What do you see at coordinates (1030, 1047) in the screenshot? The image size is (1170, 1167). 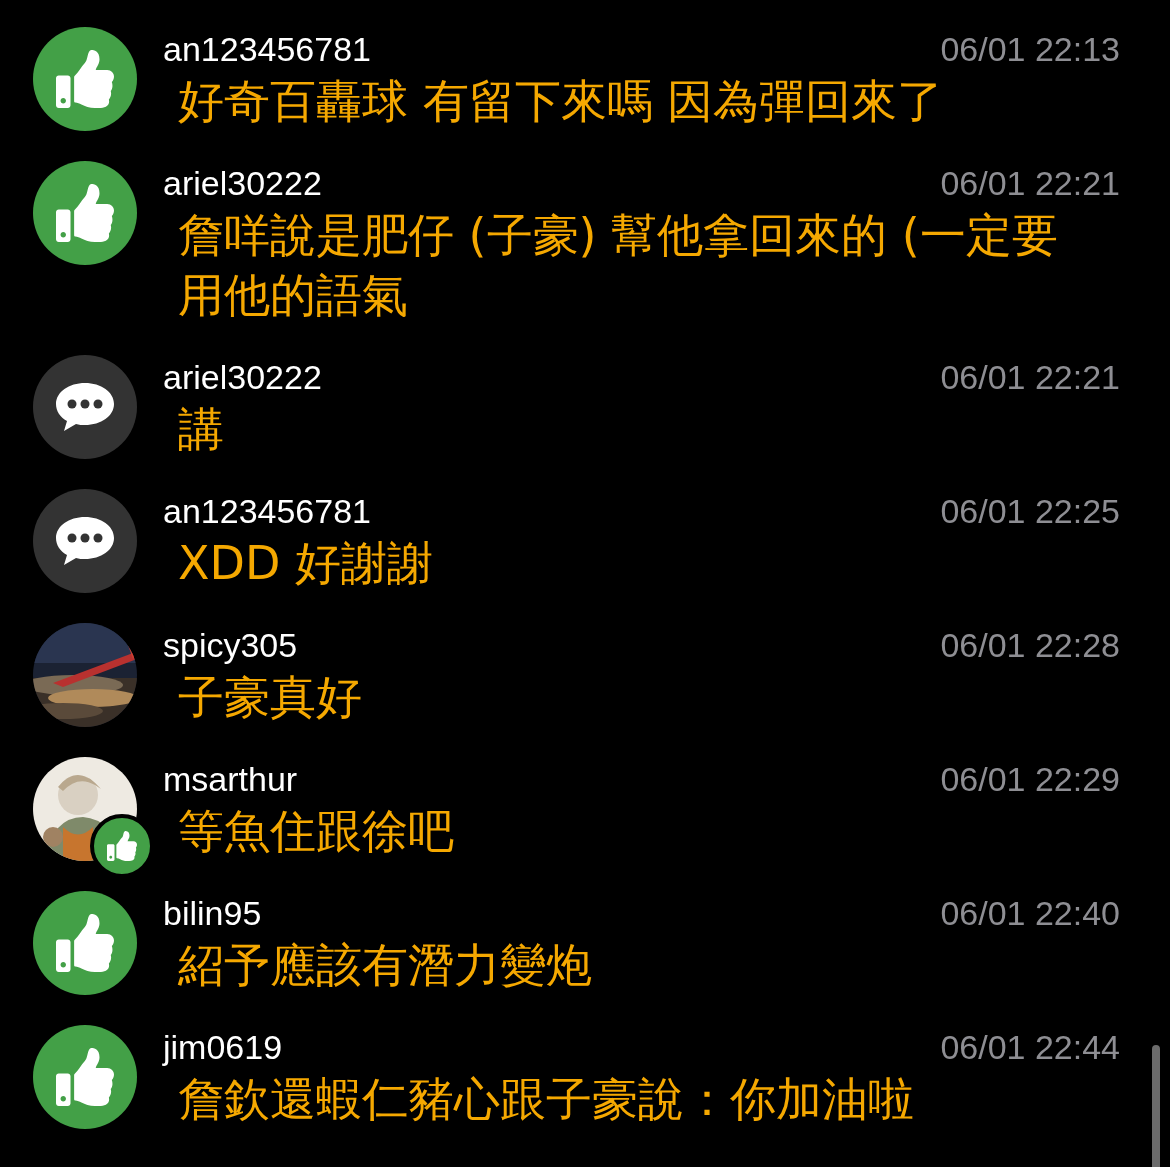 I see `timestamp: 06/01 22:44` at bounding box center [1030, 1047].